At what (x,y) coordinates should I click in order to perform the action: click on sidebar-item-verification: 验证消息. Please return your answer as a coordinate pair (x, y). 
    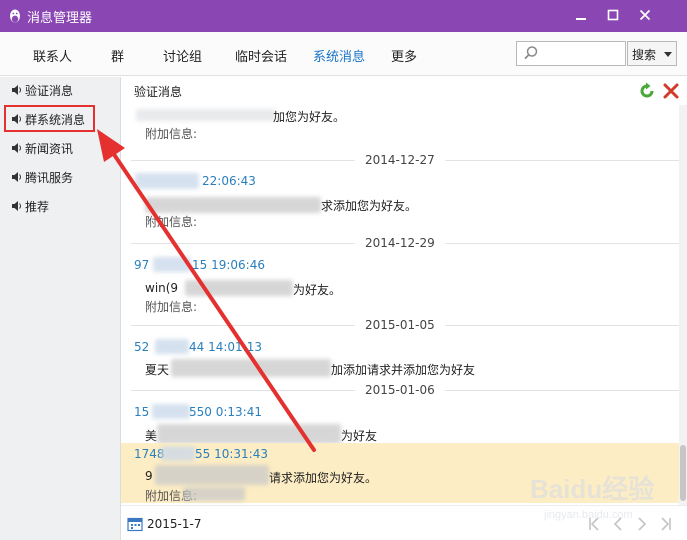
    Looking at the image, I should click on (59, 90).